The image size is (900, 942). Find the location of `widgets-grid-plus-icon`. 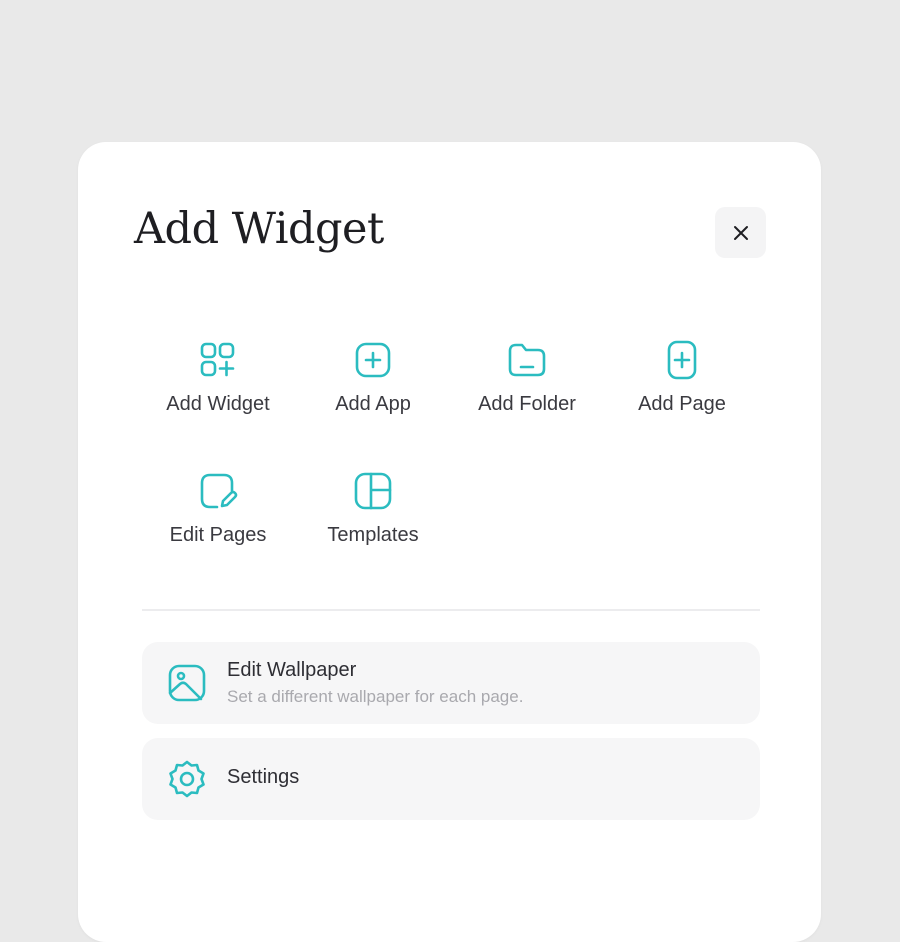

widgets-grid-plus-icon is located at coordinates (218, 360).